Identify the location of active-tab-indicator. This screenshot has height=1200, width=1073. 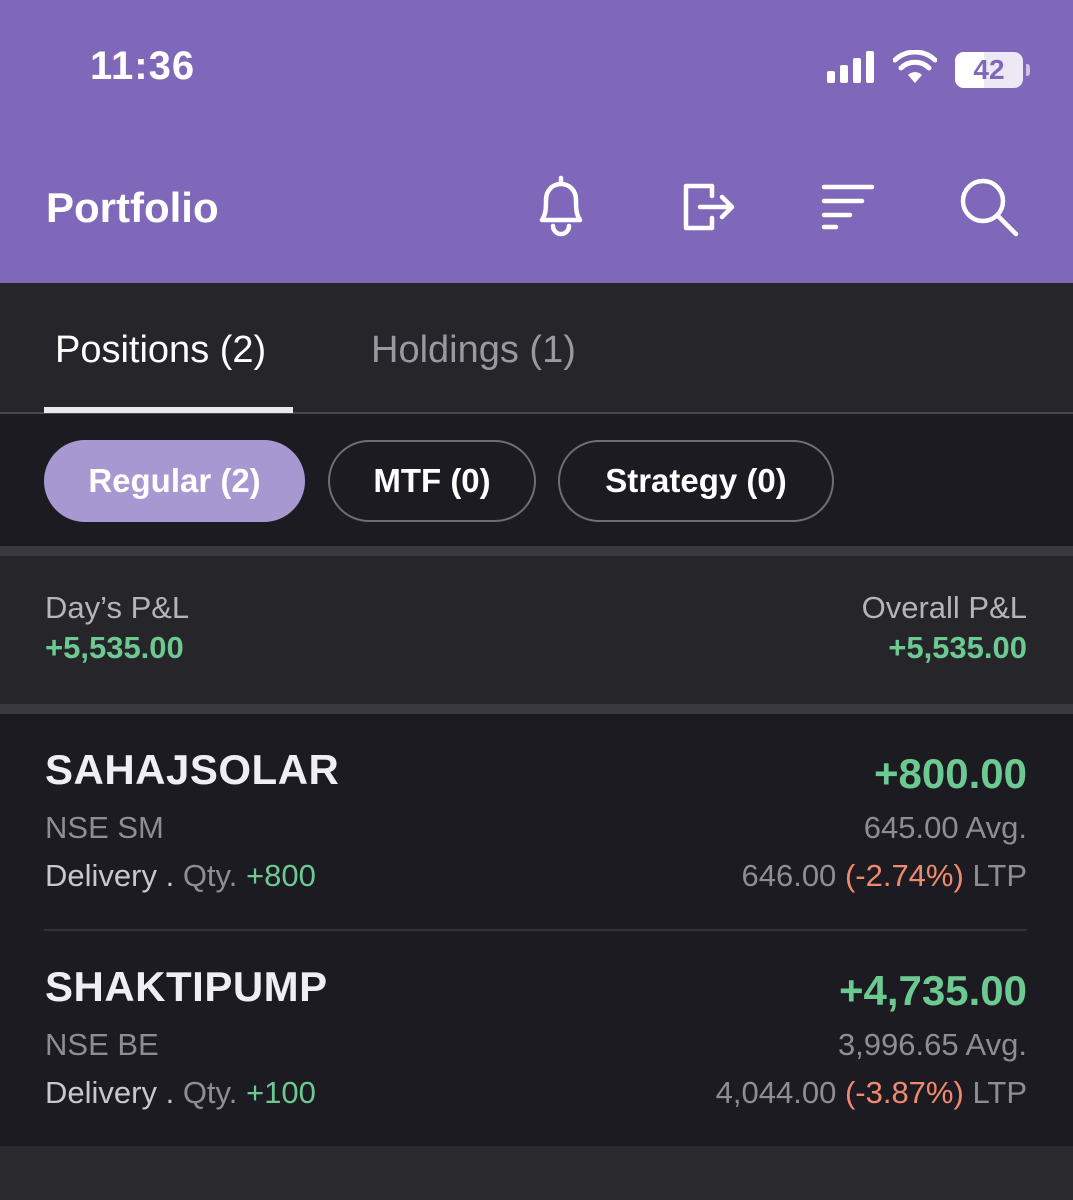
(168, 410).